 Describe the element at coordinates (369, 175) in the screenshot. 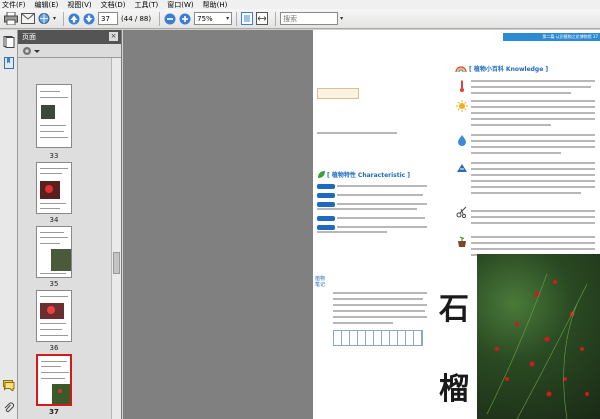

I see `characteristic-title: [ 植物特性 Characteristic ]` at that location.